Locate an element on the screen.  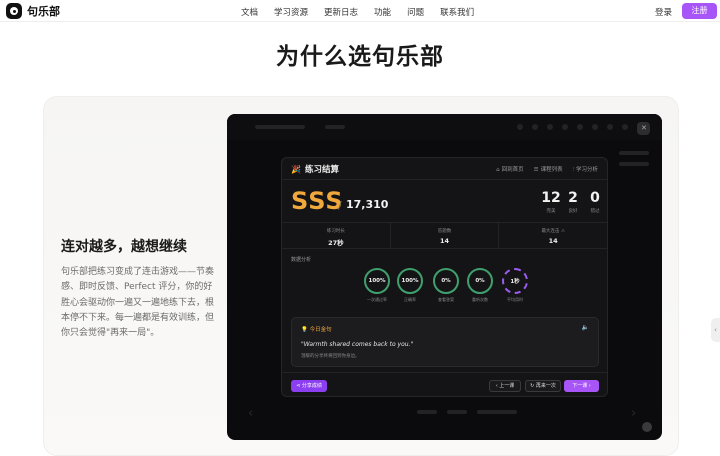
analysis-label: 学习分析 is located at coordinates (586, 170).